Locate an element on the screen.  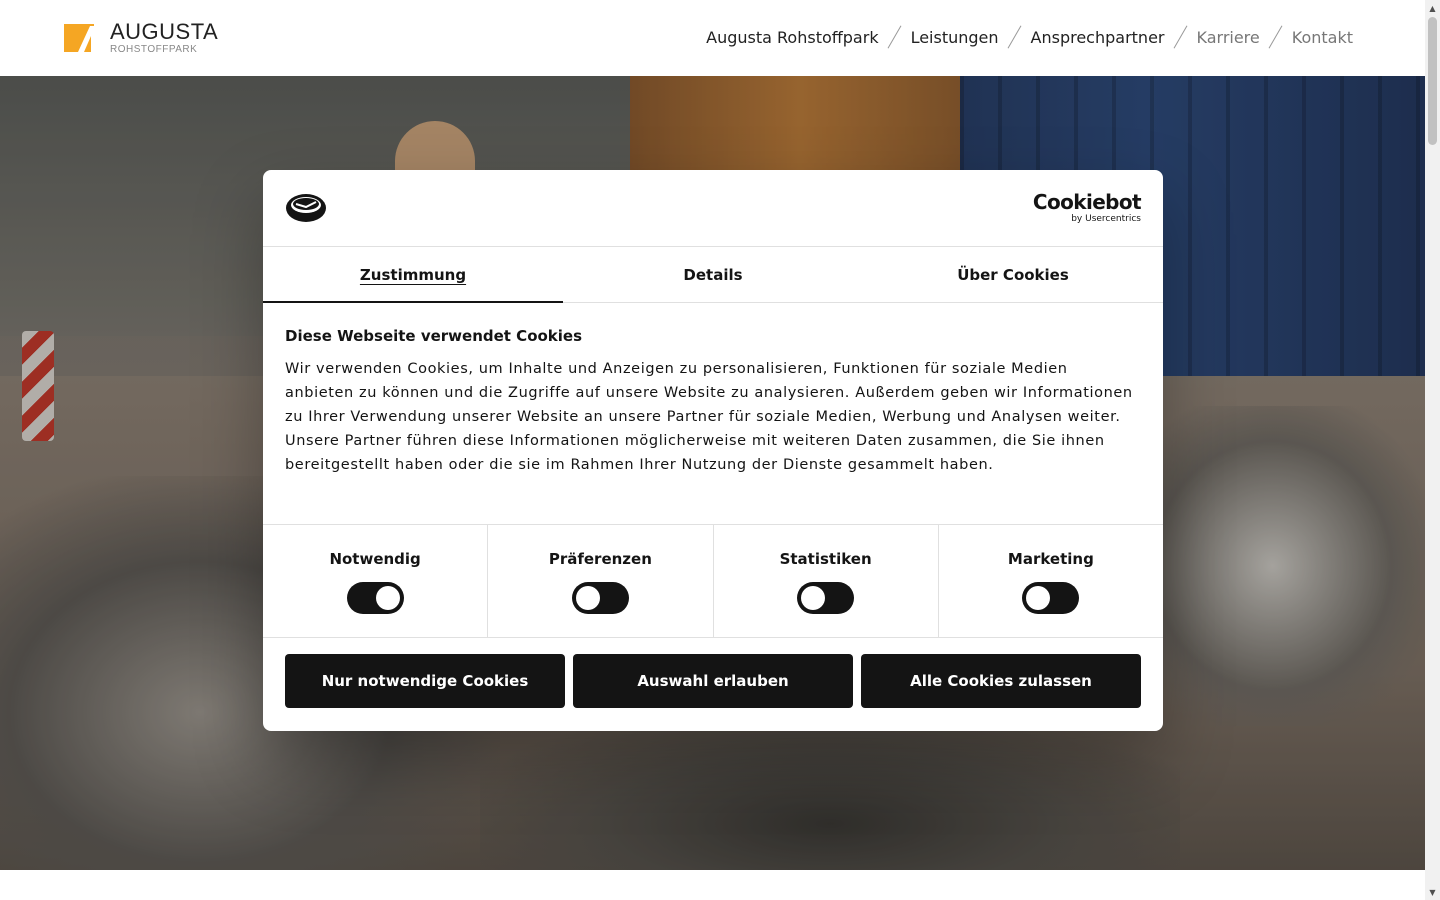
nav-ansprechpartner: Ansprechpartner is located at coordinates (1098, 37).